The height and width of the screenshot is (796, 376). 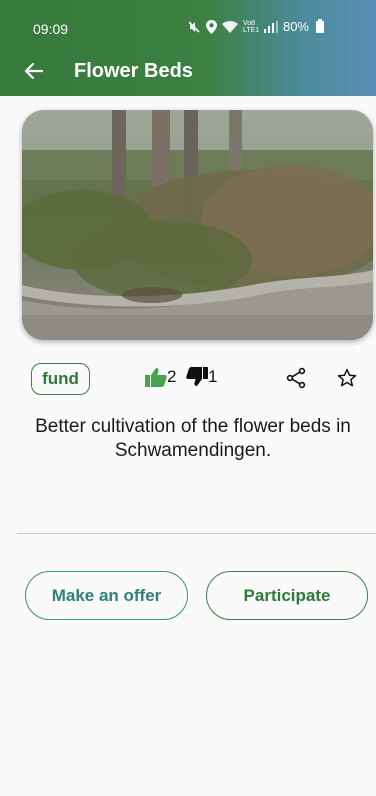 I want to click on project-meta-row: fund 2 1, so click(x=188, y=380).